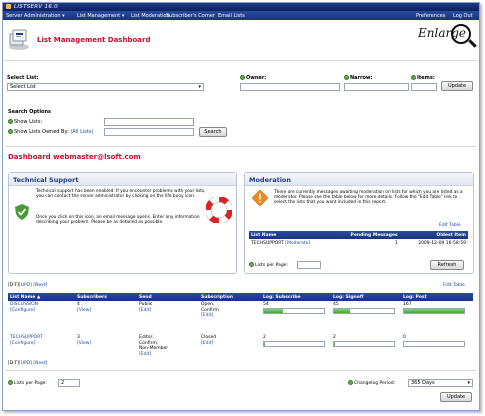 The height and width of the screenshot is (416, 485). Describe the element at coordinates (437, 297) in the screenshot. I see `column-header: Log: Post` at that location.